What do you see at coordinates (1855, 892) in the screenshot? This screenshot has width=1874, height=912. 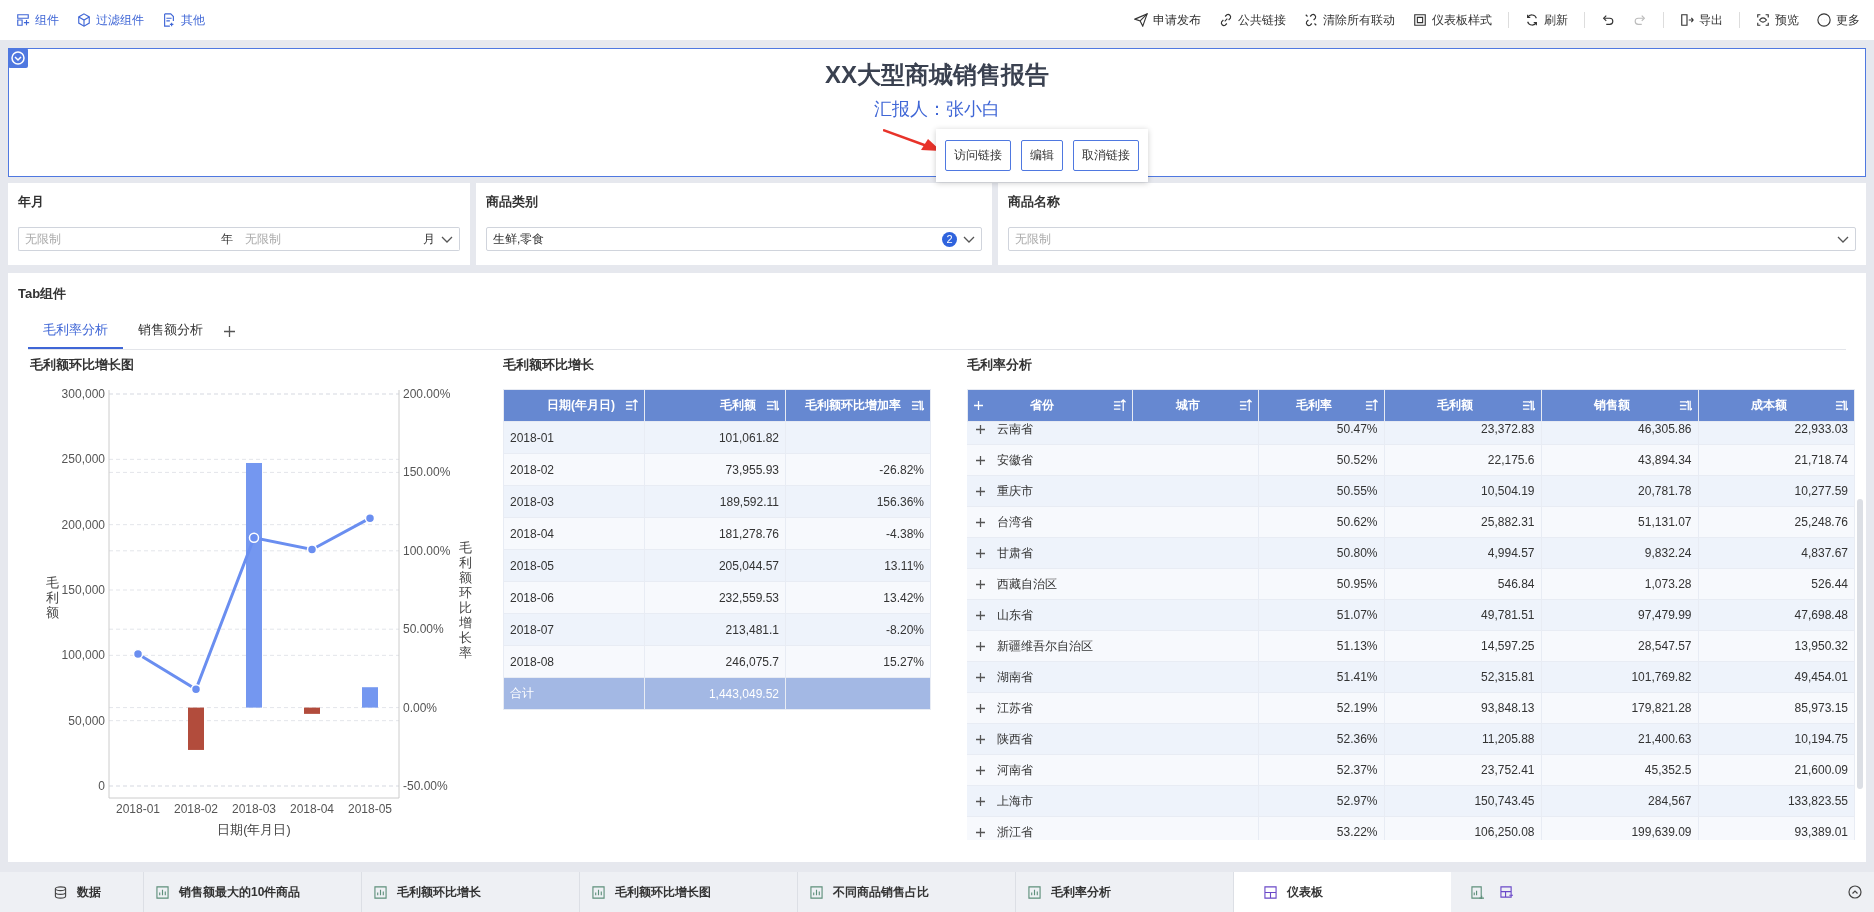 I see `collapse-up-icon` at bounding box center [1855, 892].